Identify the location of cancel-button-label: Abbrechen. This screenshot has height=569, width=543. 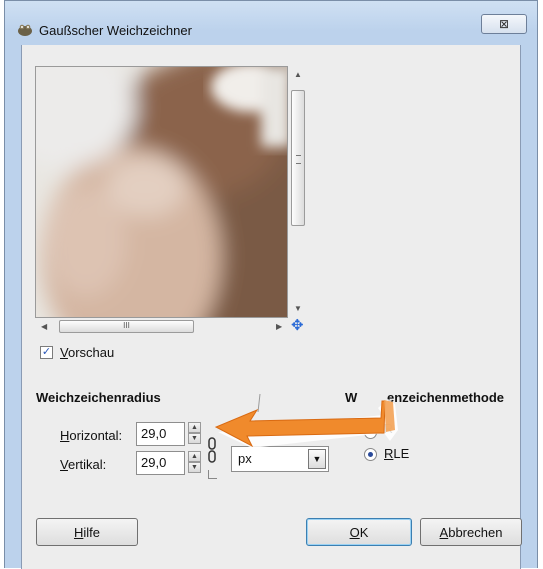
(471, 532).